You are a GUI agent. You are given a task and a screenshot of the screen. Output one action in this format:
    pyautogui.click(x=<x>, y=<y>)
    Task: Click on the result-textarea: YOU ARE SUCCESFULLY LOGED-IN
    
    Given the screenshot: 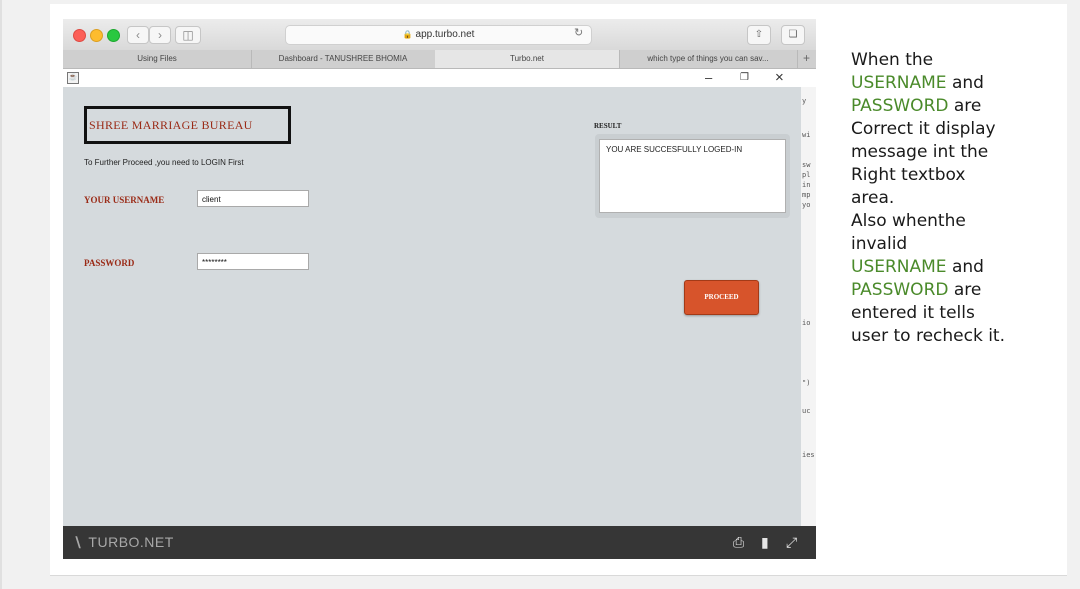 What is the action you would take?
    pyautogui.click(x=692, y=176)
    